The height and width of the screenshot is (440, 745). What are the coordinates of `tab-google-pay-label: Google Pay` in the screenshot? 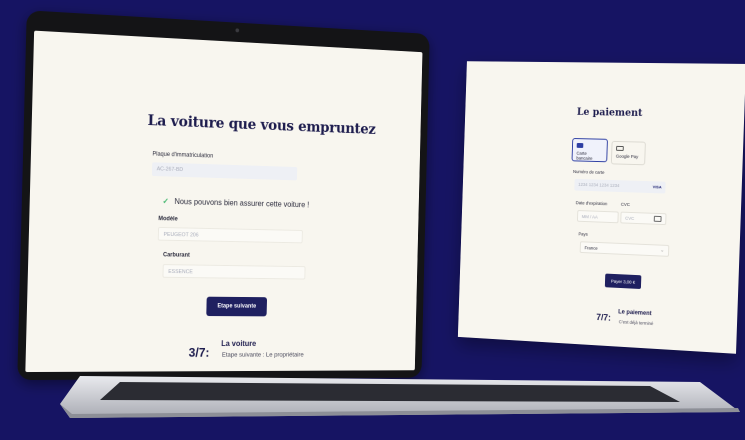 It's located at (627, 156).